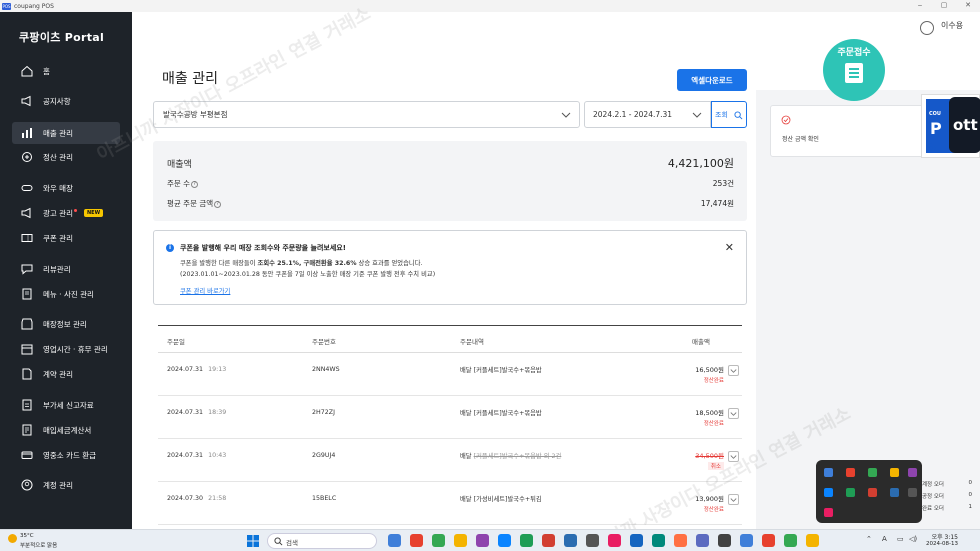 The image size is (980, 551). What do you see at coordinates (884, 539) in the screenshot?
I see `ime-indicator: A` at bounding box center [884, 539].